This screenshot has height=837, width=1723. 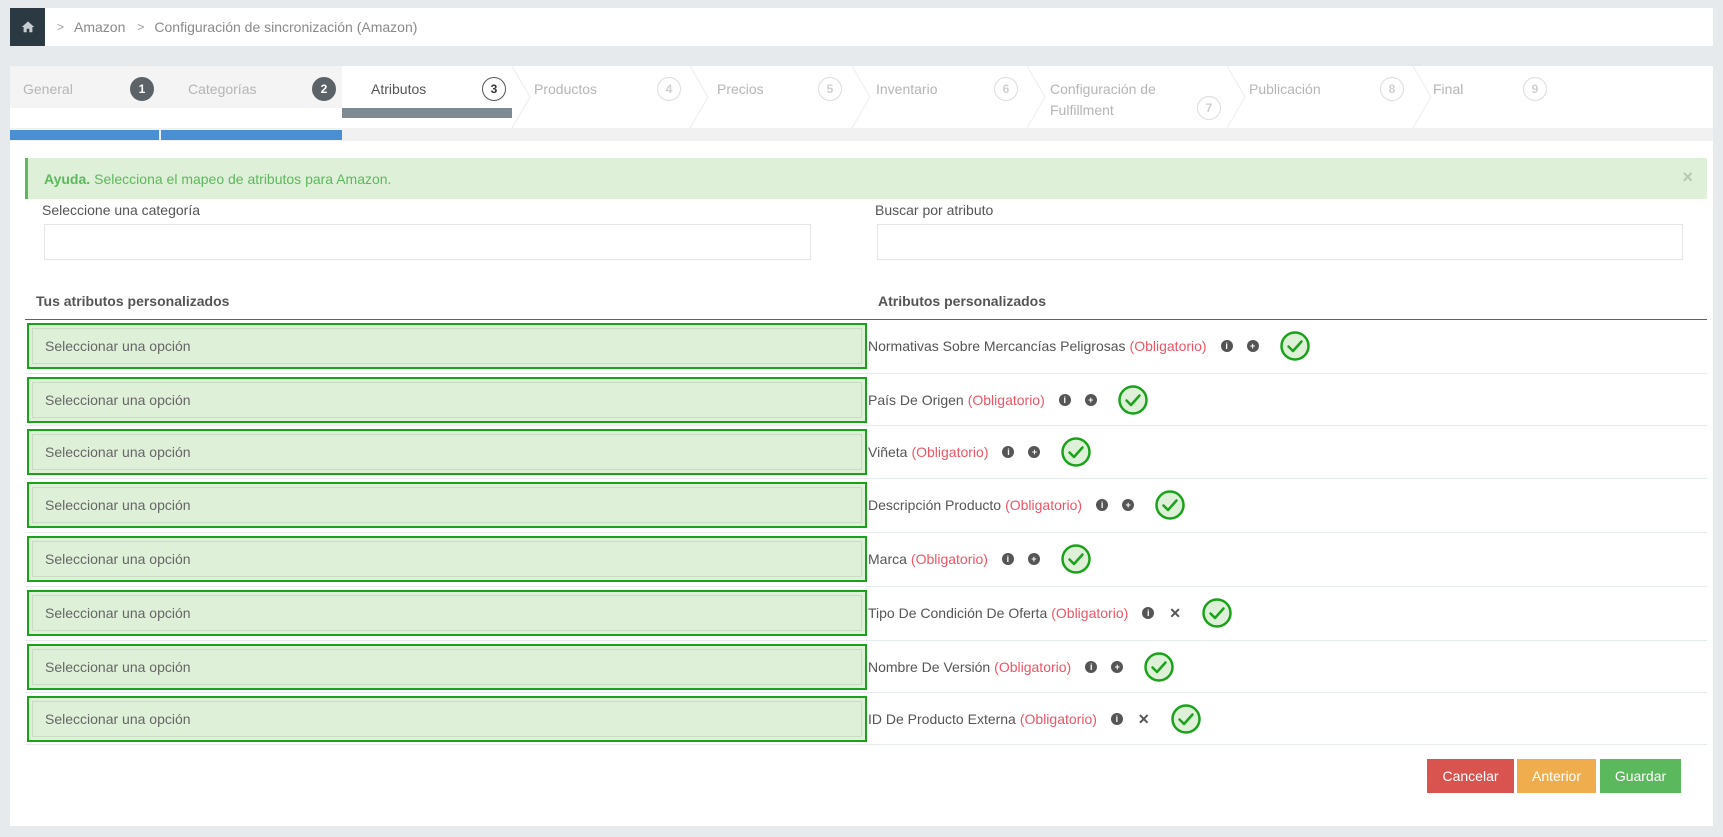 I want to click on category-label: Seleccione una categoría, so click(x=121, y=210).